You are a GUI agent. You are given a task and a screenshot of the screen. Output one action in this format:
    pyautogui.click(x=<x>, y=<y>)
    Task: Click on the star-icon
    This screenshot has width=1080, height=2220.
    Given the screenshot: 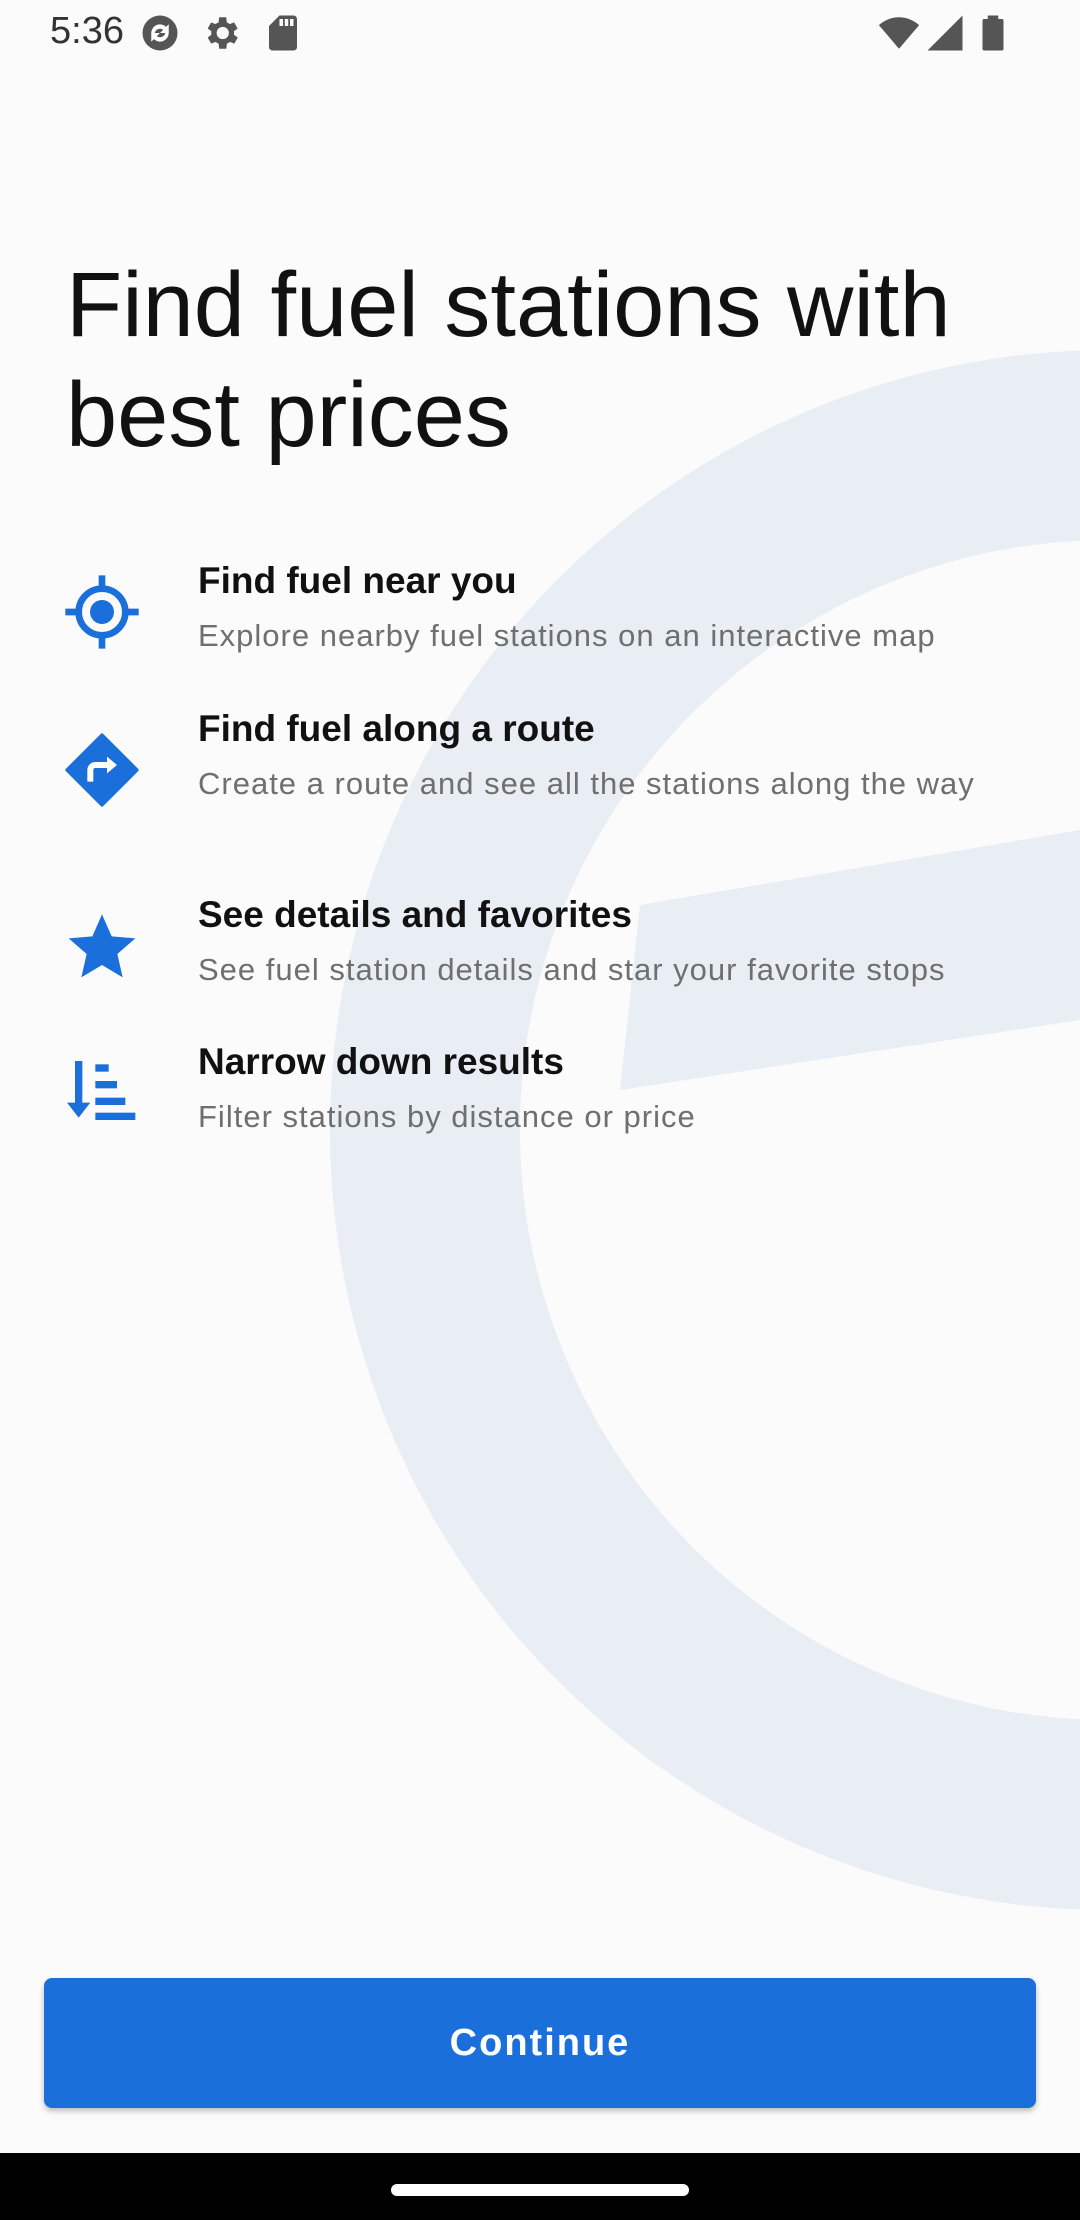 What is the action you would take?
    pyautogui.click(x=102, y=946)
    